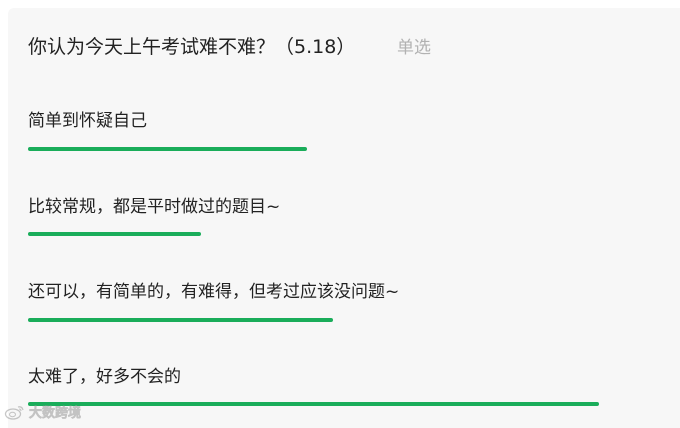  Describe the element at coordinates (14, 412) in the screenshot. I see `weibo-logo-icon` at that location.